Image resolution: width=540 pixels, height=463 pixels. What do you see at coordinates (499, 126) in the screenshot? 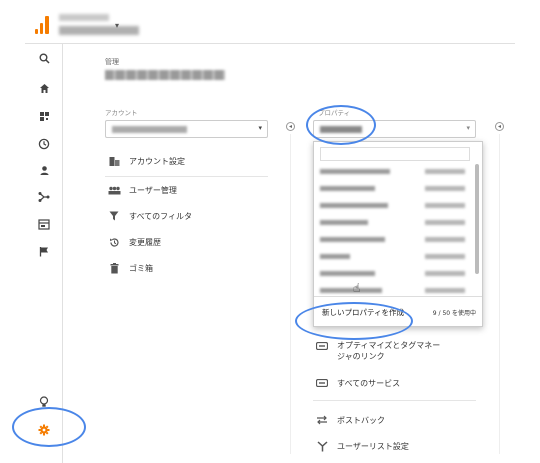
I see `collapse-property-icon: ◂` at bounding box center [499, 126].